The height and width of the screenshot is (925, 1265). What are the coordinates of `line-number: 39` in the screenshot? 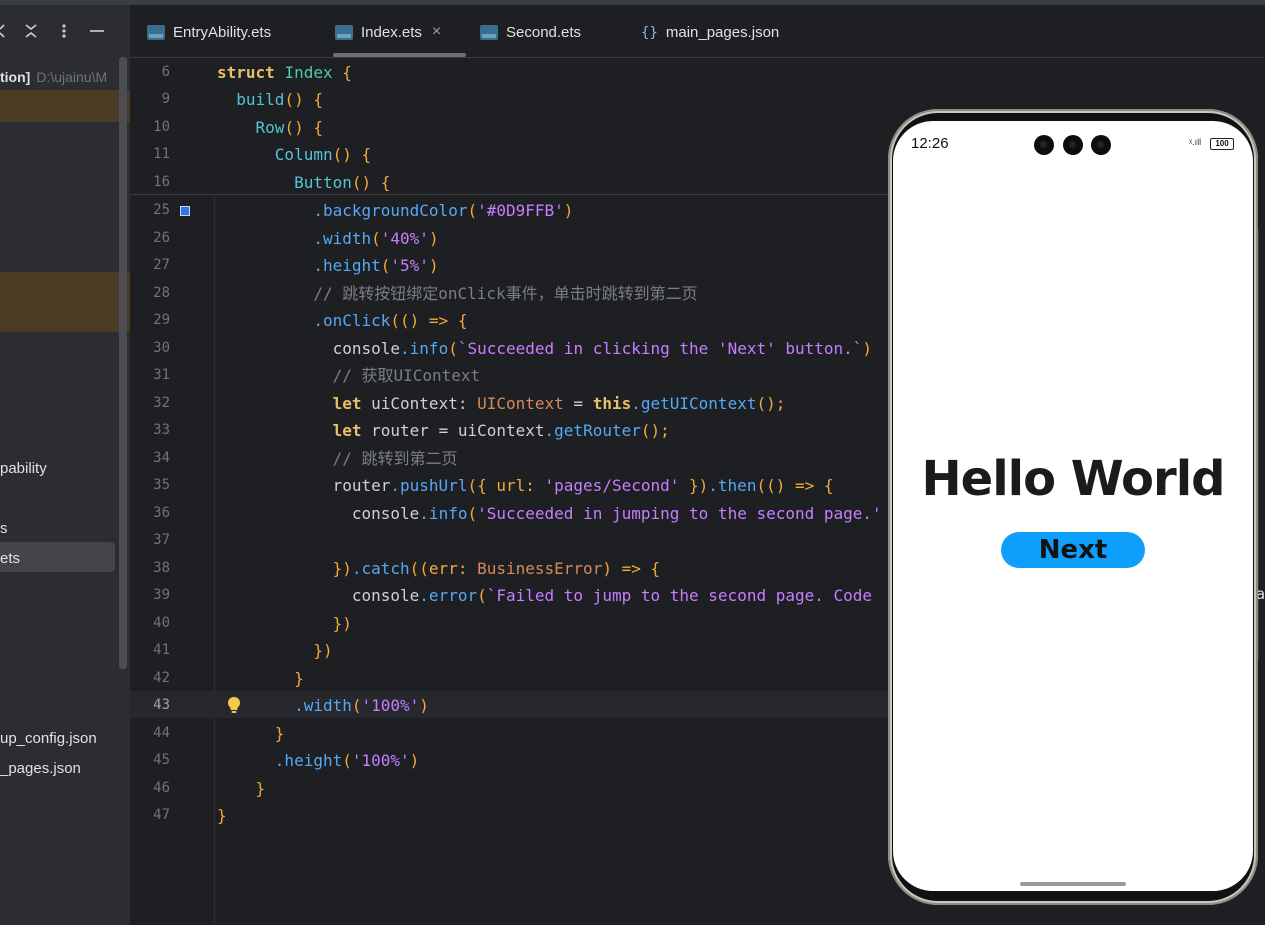 It's located at (161, 595).